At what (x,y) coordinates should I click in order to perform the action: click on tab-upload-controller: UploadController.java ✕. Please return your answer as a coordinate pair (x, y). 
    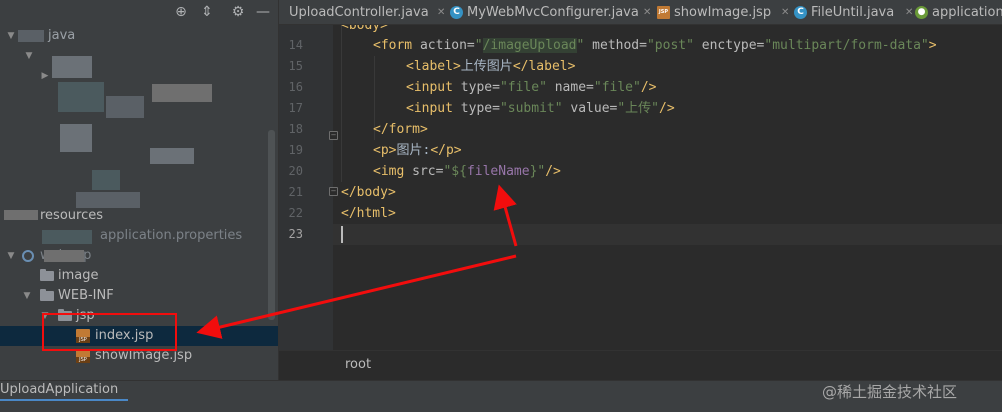
    Looking at the image, I should click on (357, 12).